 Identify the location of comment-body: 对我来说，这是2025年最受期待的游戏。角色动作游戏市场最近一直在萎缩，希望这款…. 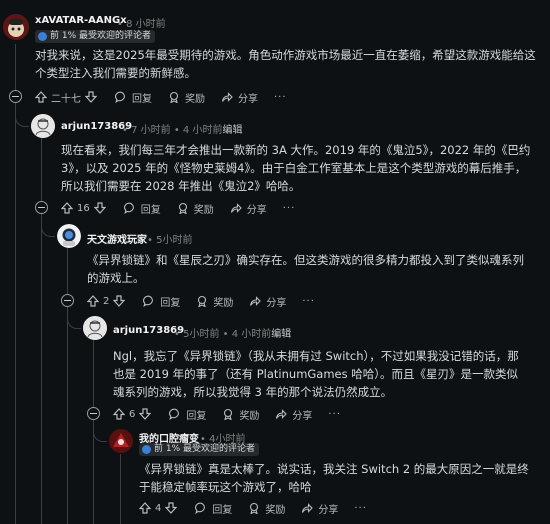
(285, 64).